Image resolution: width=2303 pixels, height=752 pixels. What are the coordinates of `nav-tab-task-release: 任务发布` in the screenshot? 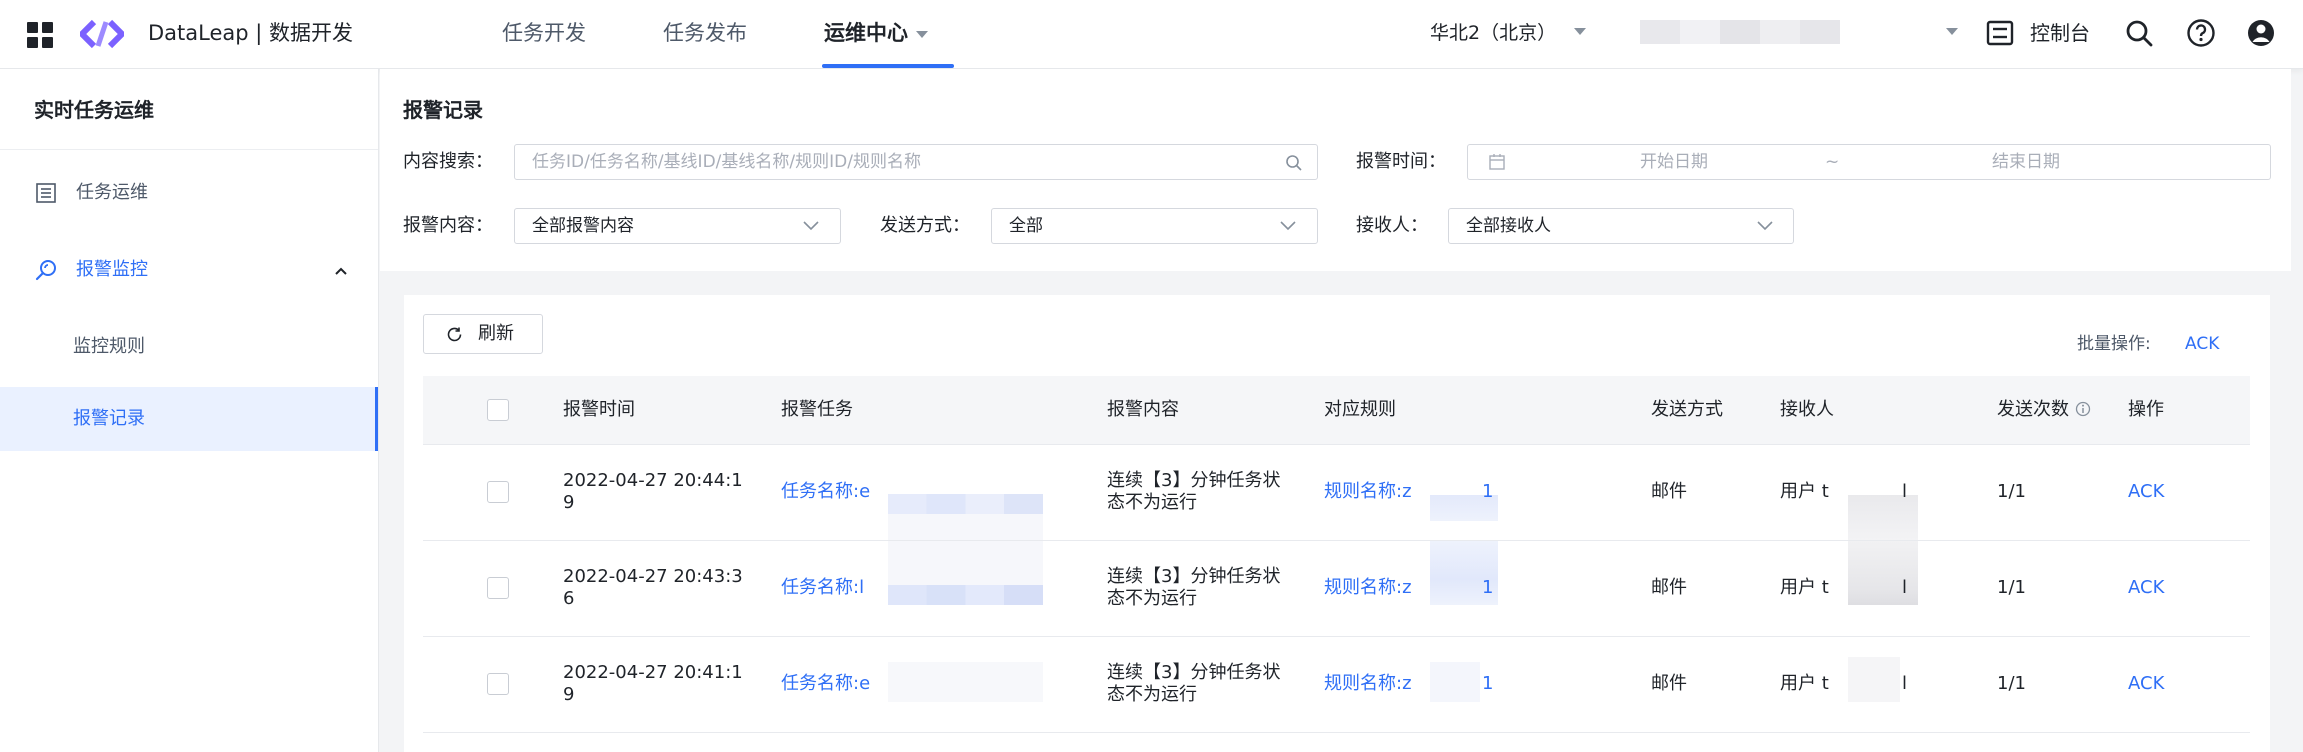 It's located at (705, 33).